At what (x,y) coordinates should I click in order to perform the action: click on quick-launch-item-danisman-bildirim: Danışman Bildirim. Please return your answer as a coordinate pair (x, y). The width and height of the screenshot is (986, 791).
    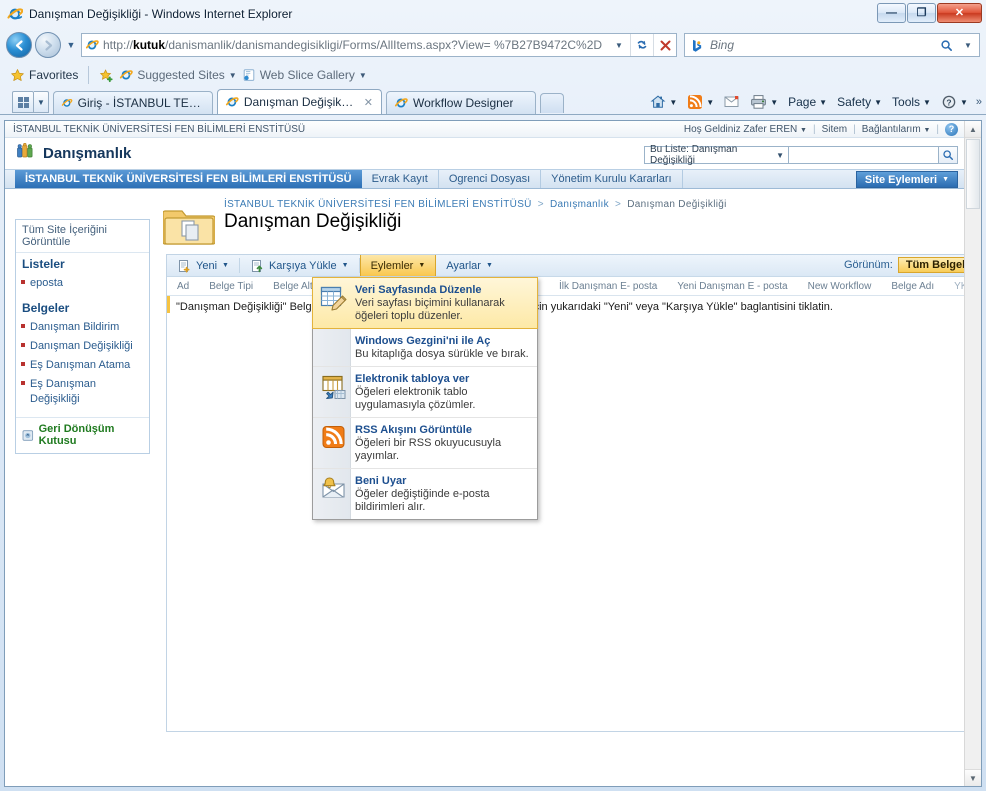
    Looking at the image, I should click on (82, 327).